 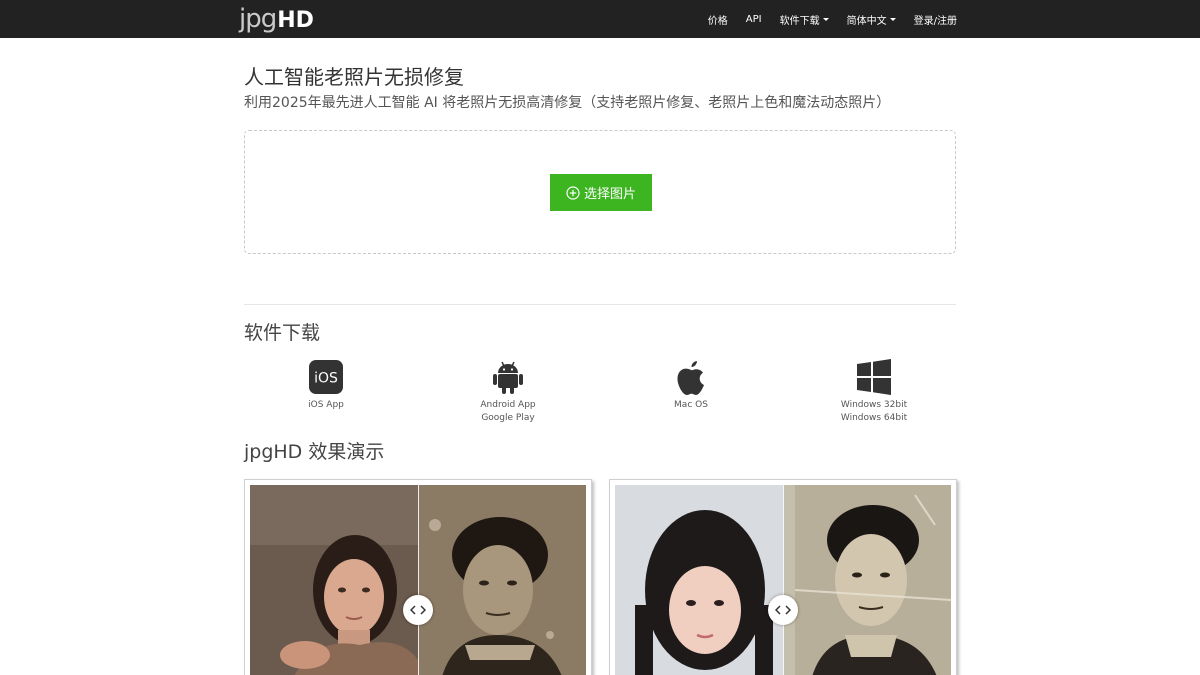 I want to click on ios-icon-wrap: iOS, so click(x=326, y=377).